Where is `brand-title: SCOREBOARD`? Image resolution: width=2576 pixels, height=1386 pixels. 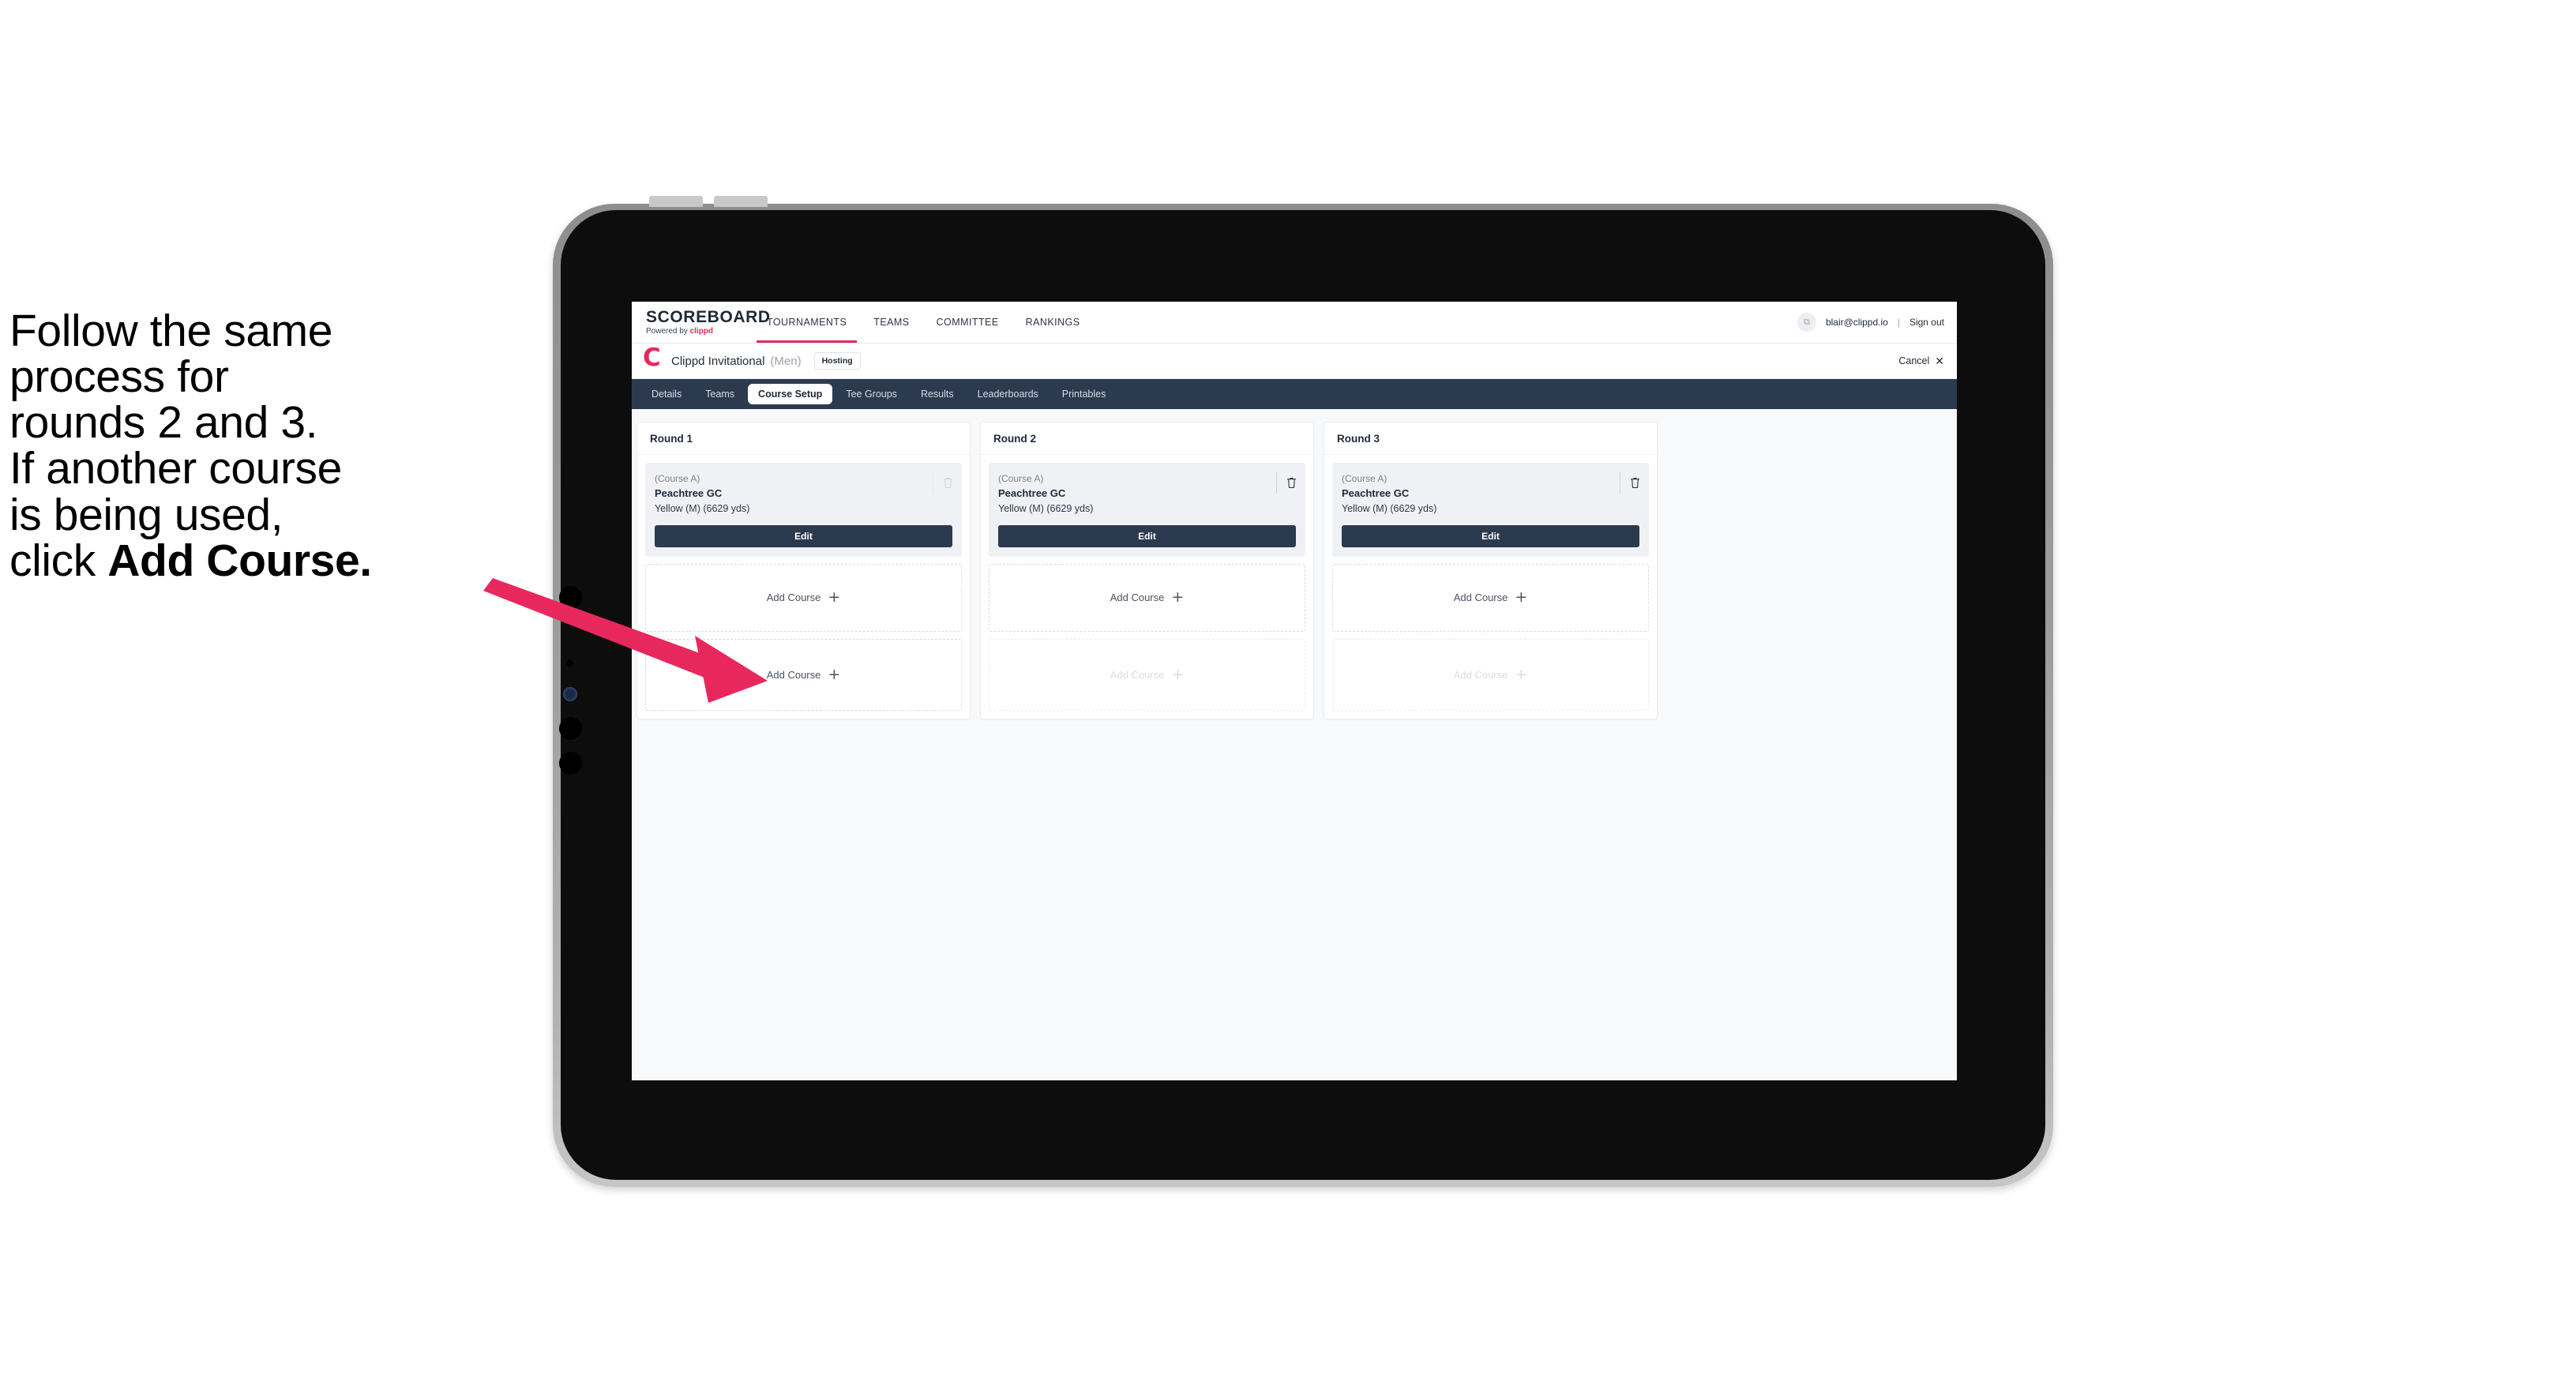
brand-title: SCOREBOARD is located at coordinates (708, 317).